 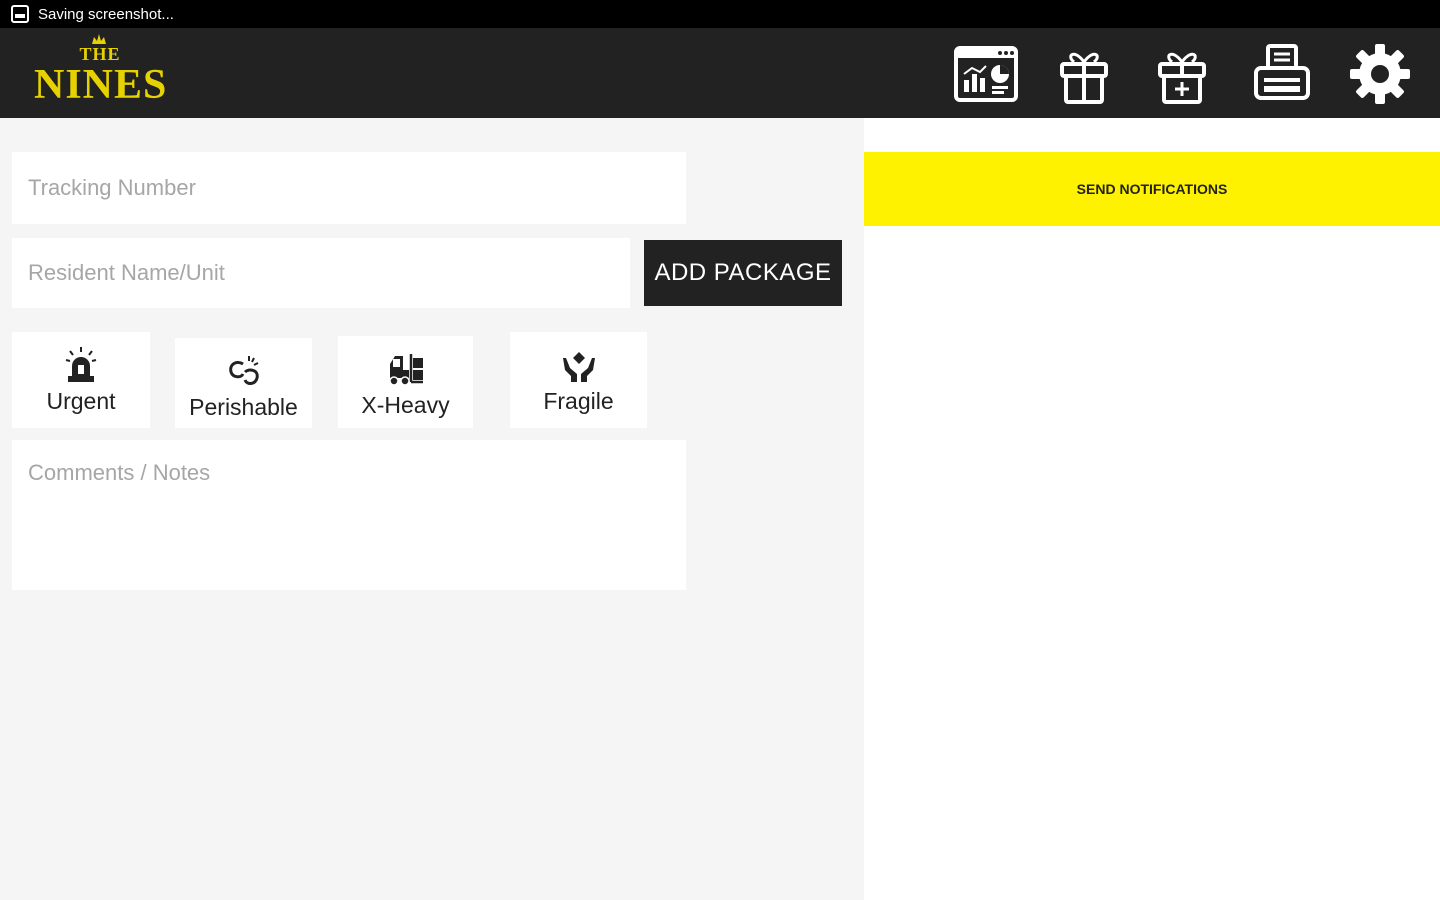 What do you see at coordinates (20, 14) in the screenshot?
I see `screenshot-icon` at bounding box center [20, 14].